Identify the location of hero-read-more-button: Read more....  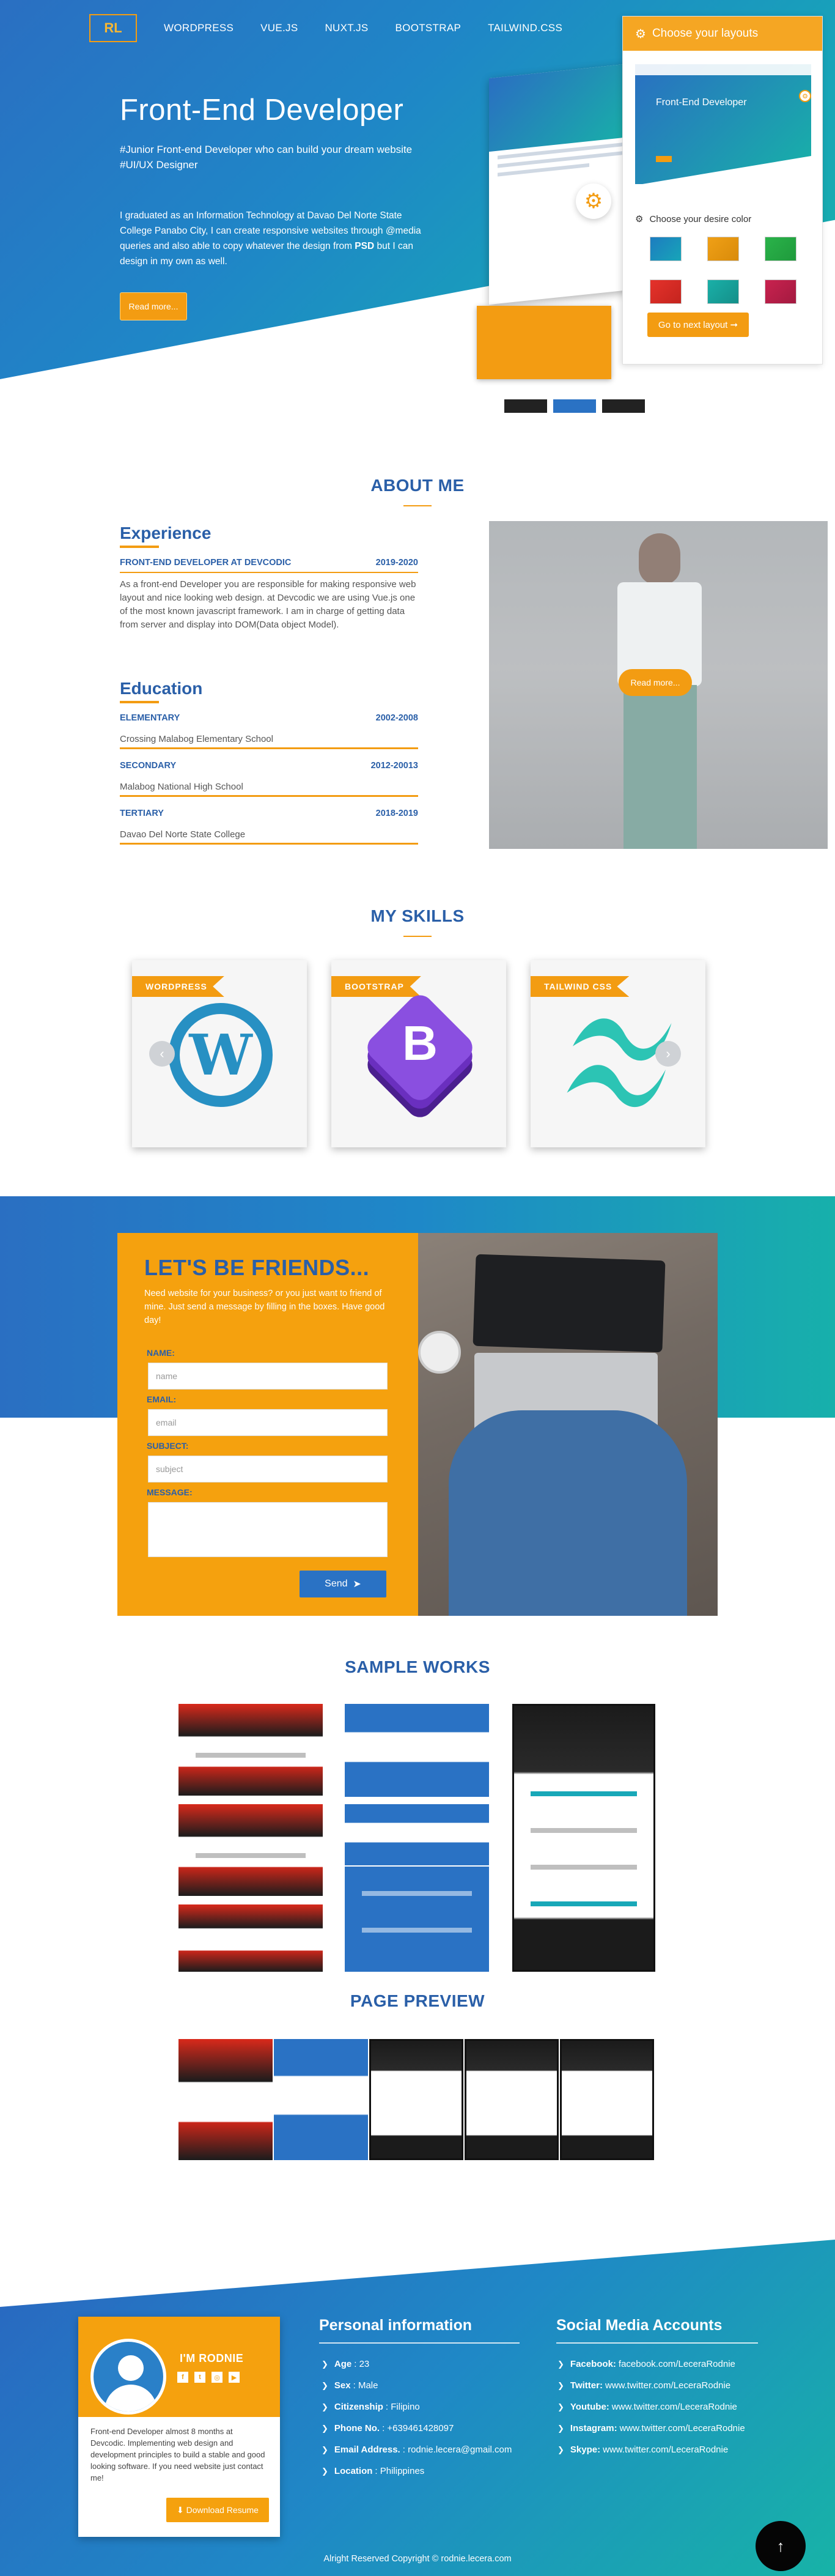
(153, 306).